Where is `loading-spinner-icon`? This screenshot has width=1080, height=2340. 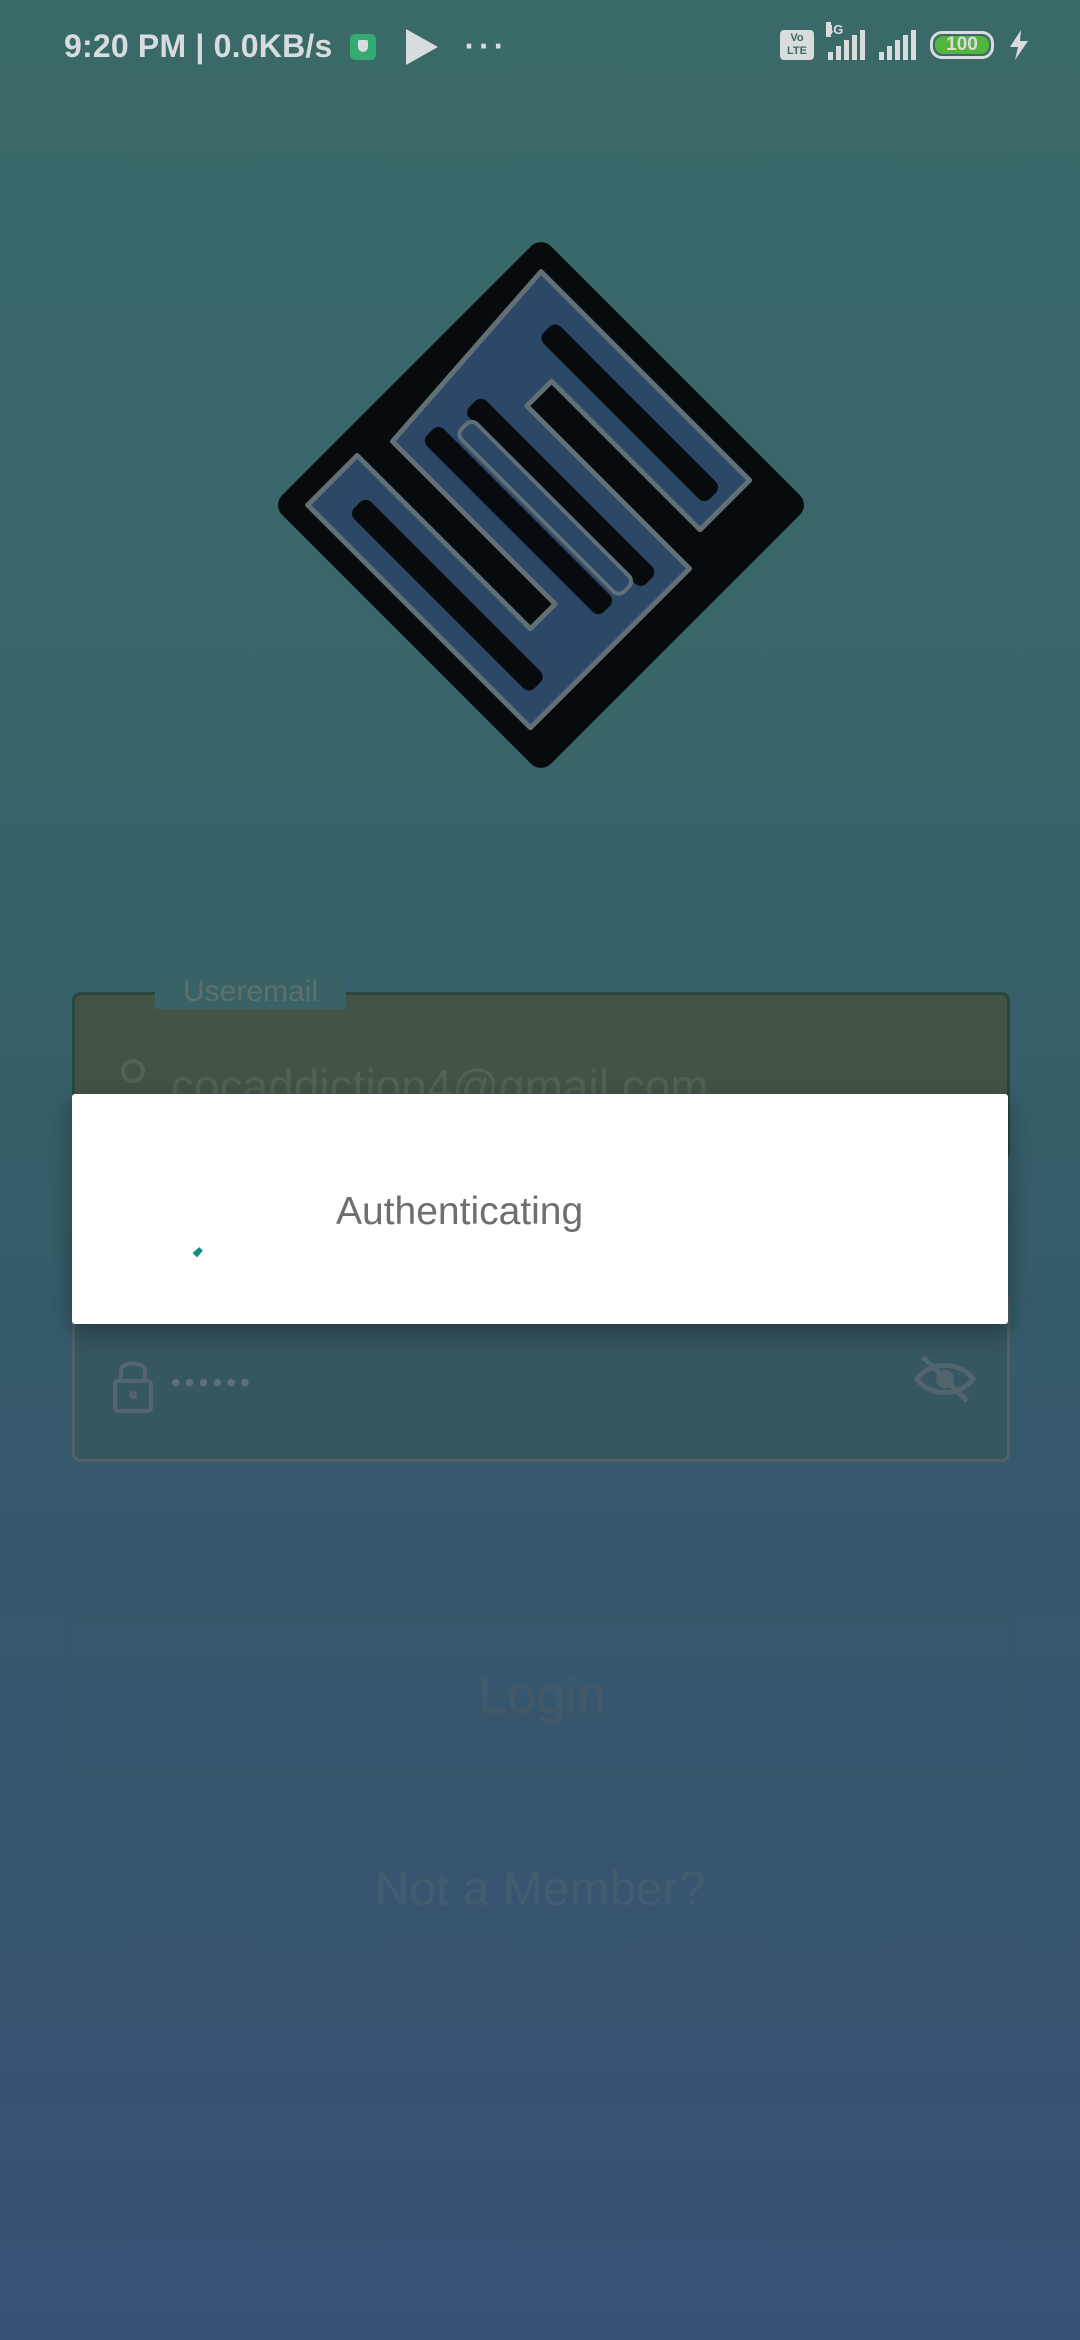
loading-spinner-icon is located at coordinates (197, 1252).